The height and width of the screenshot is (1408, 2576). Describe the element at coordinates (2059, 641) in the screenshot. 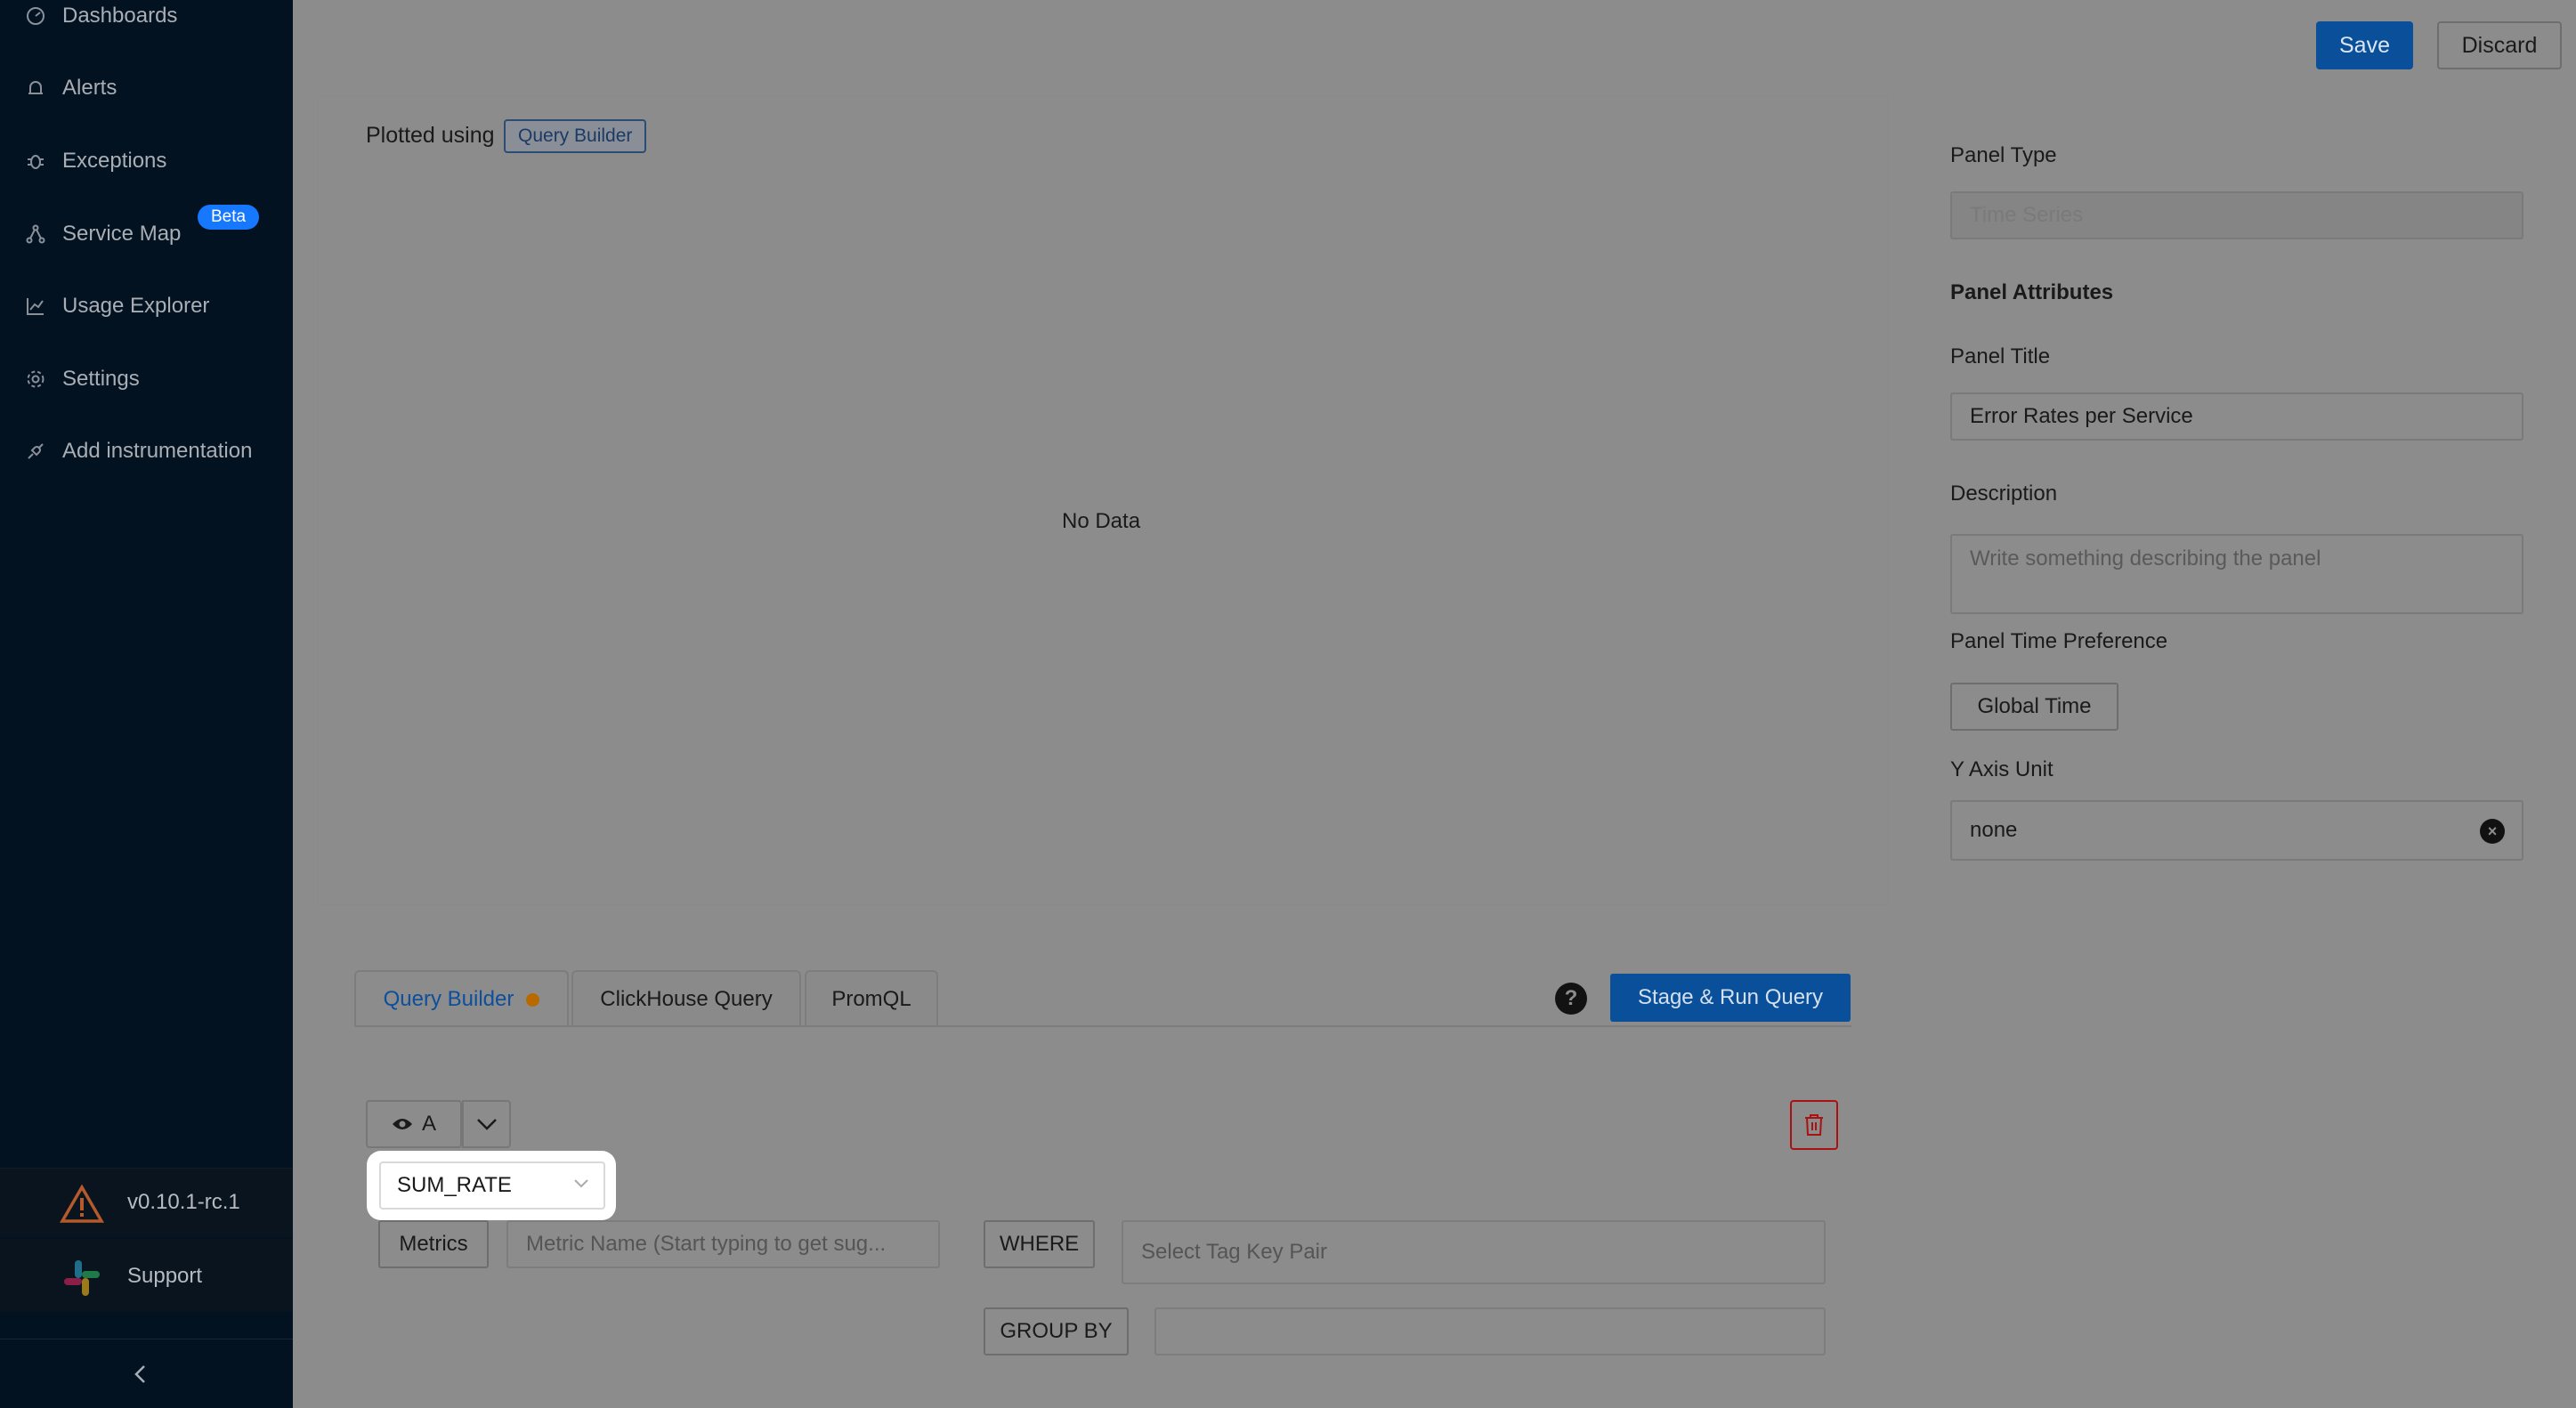

I see `panel-time-preference-label: Panel Time Preference` at that location.